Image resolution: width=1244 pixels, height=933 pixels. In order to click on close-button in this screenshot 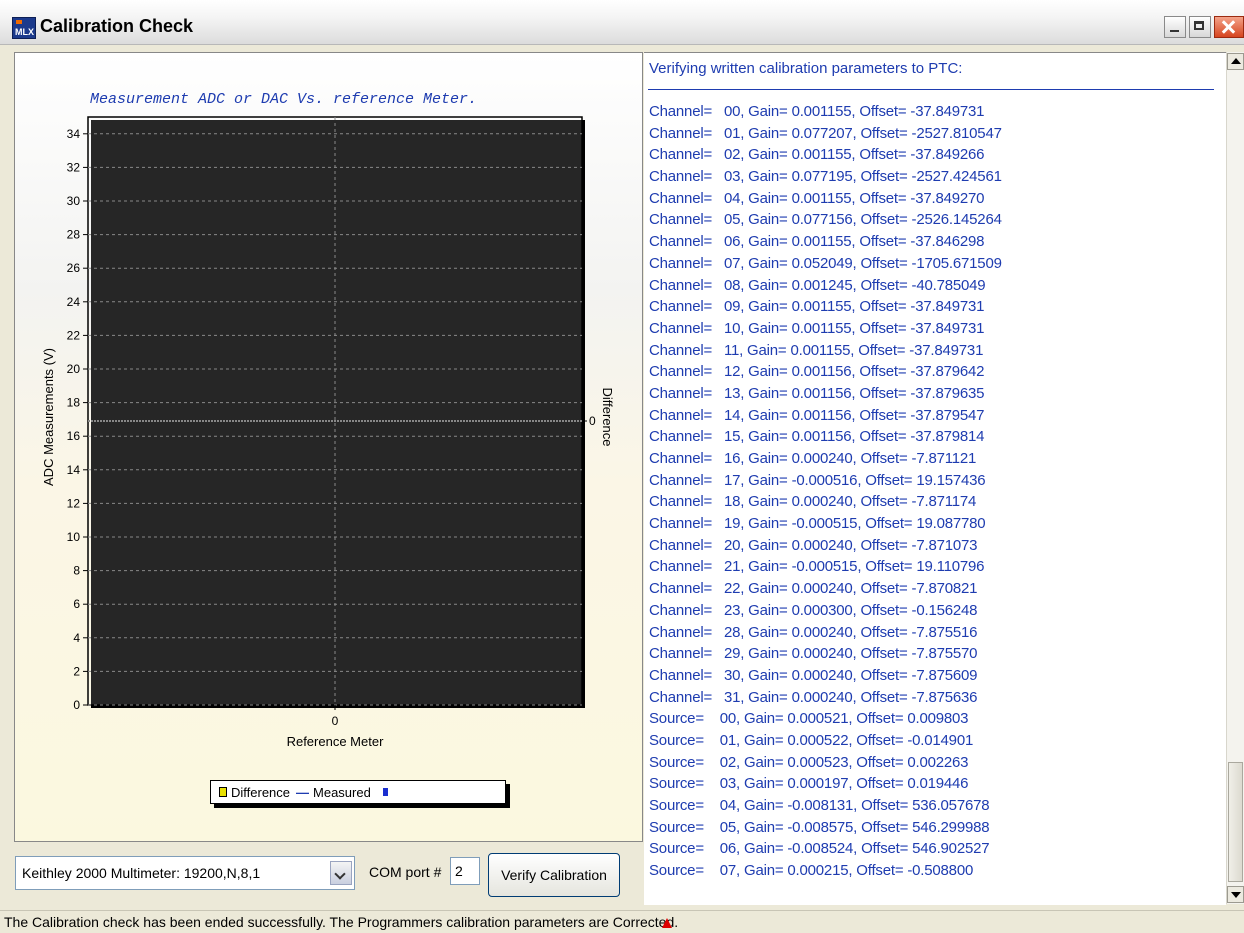, I will do `click(1229, 27)`.